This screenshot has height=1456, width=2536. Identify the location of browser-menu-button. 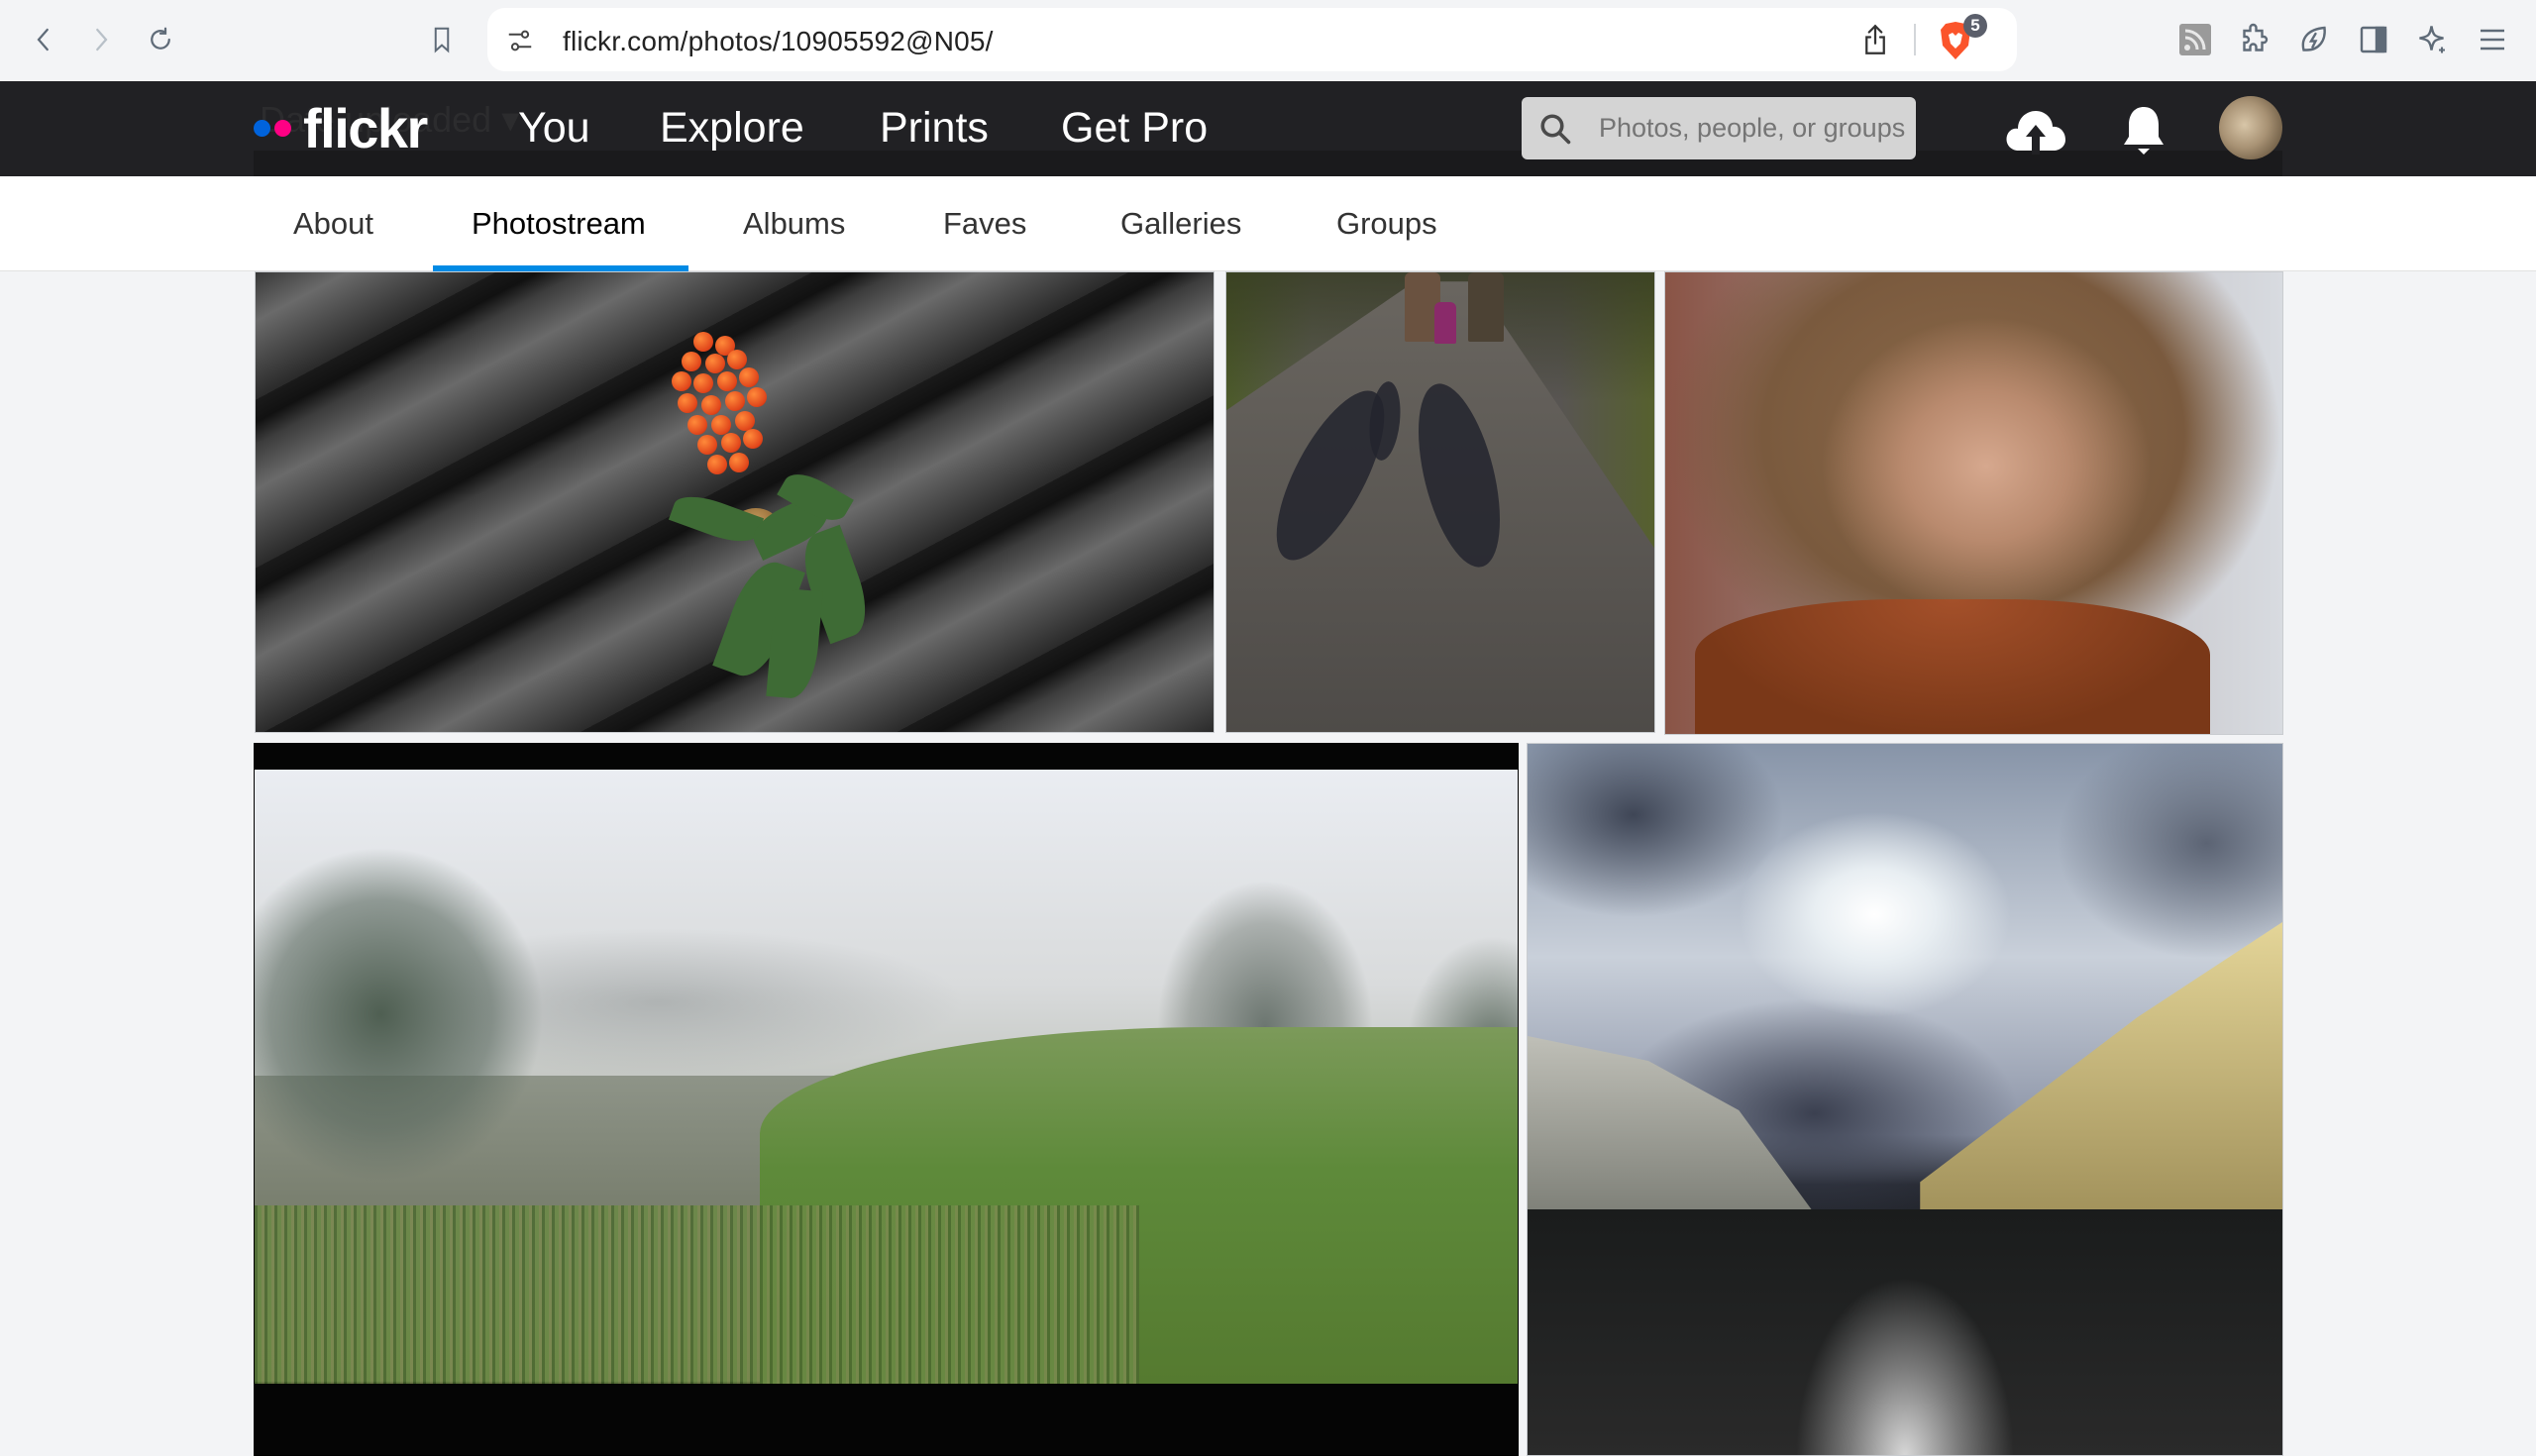
(2492, 39).